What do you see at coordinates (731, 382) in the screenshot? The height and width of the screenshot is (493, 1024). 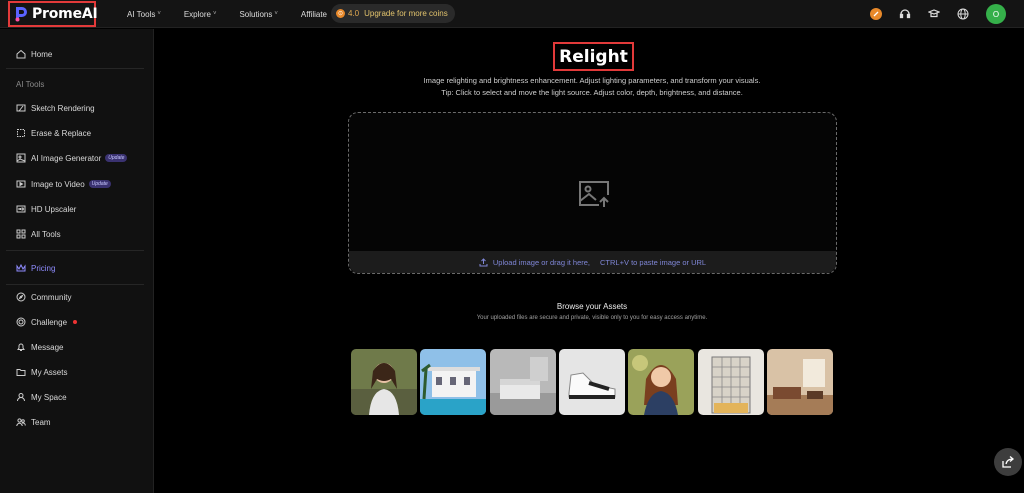 I see `asset-thumbnail-building-sketch` at bounding box center [731, 382].